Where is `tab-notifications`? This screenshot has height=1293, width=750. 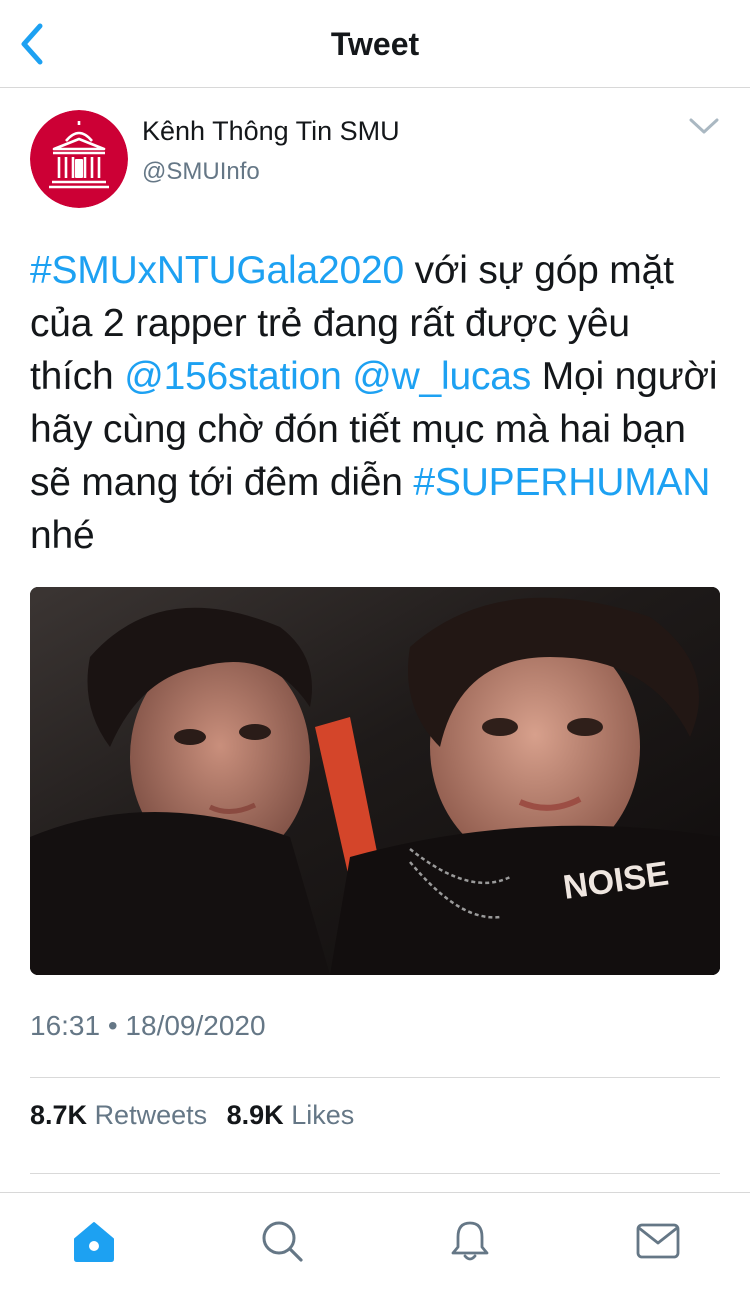 tab-notifications is located at coordinates (470, 1241).